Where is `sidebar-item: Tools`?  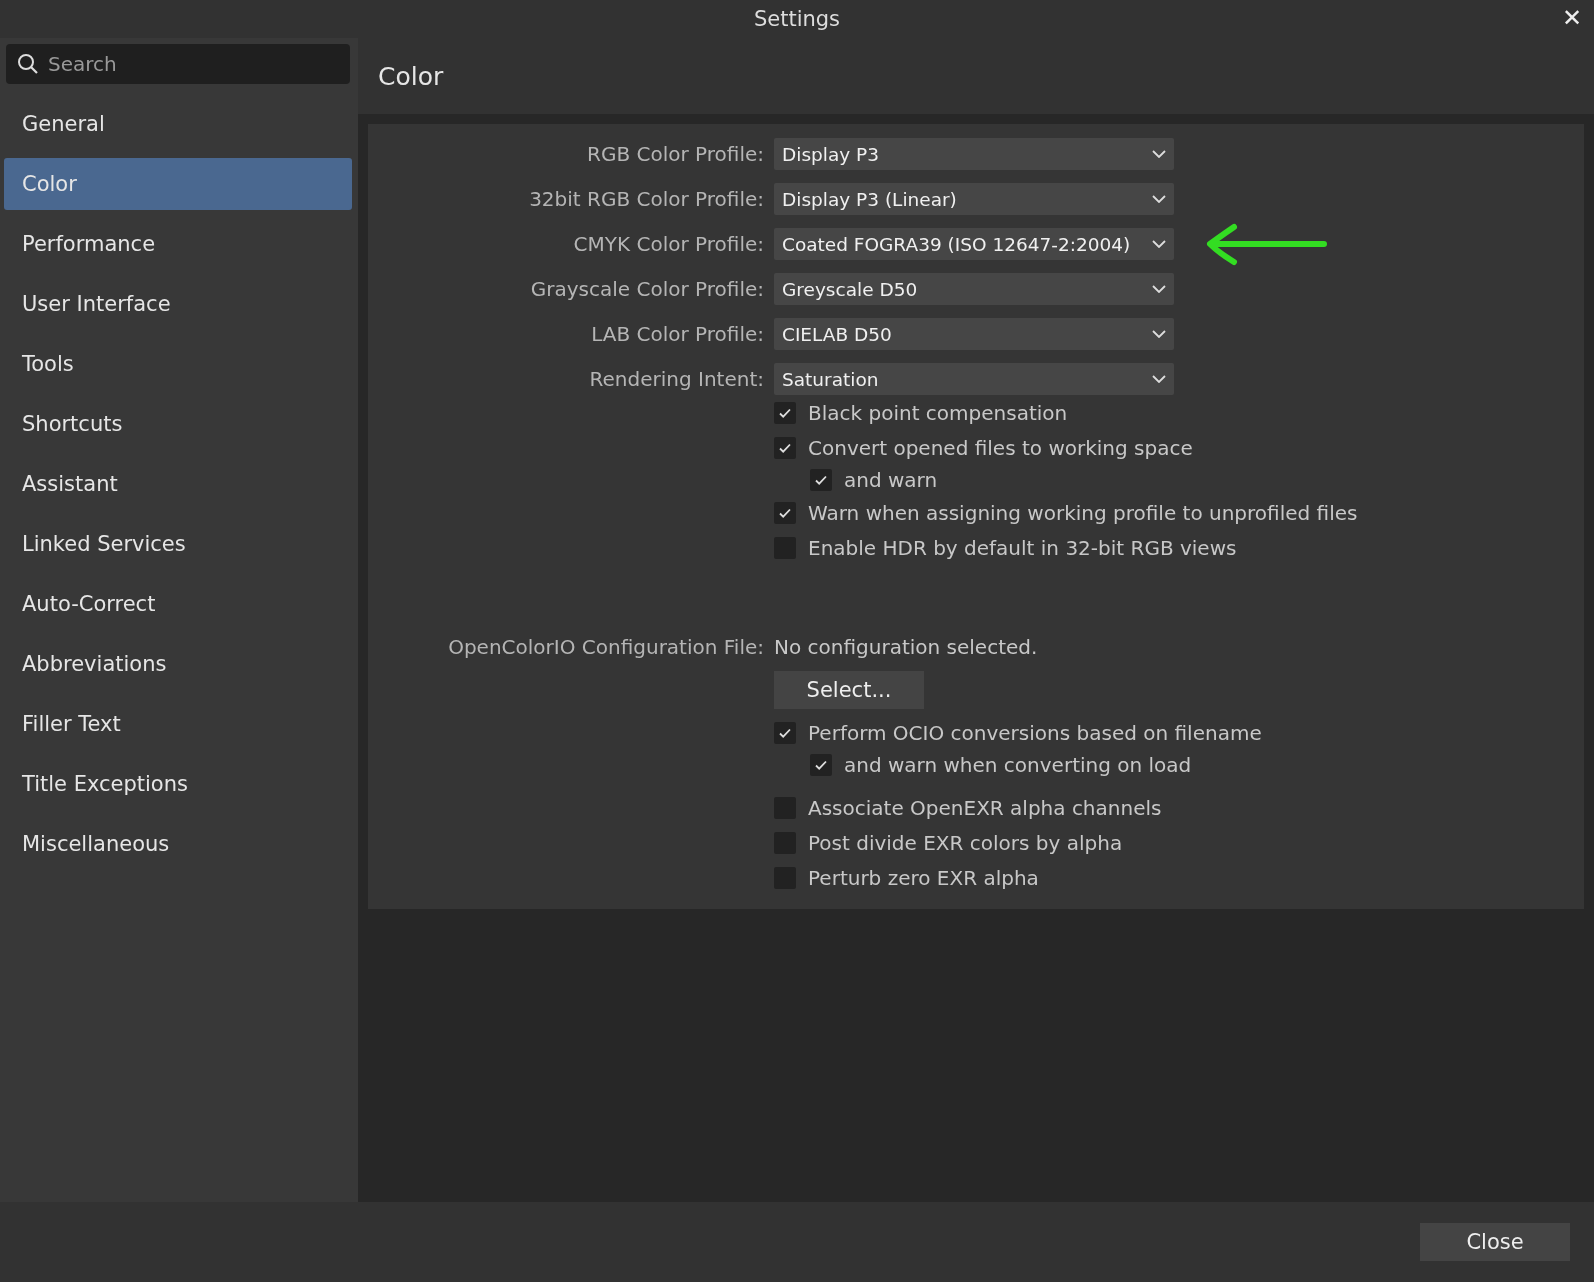 sidebar-item: Tools is located at coordinates (178, 364).